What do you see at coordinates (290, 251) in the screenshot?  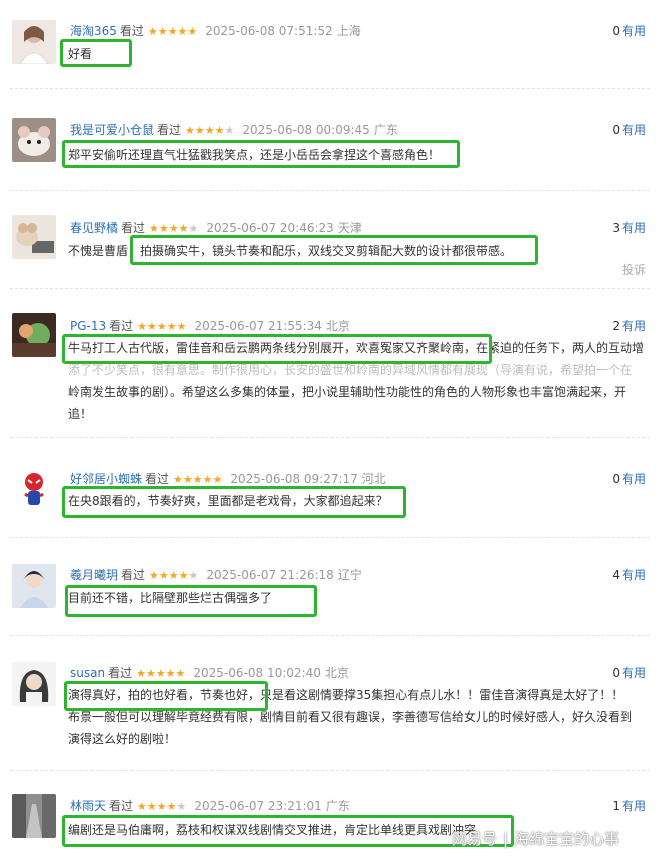 I see `review-line: 不愧是曹盾，拍摄确实牛，镜头节奏和配乐，双线交叉剪辑配大数的设计都很带感。` at bounding box center [290, 251].